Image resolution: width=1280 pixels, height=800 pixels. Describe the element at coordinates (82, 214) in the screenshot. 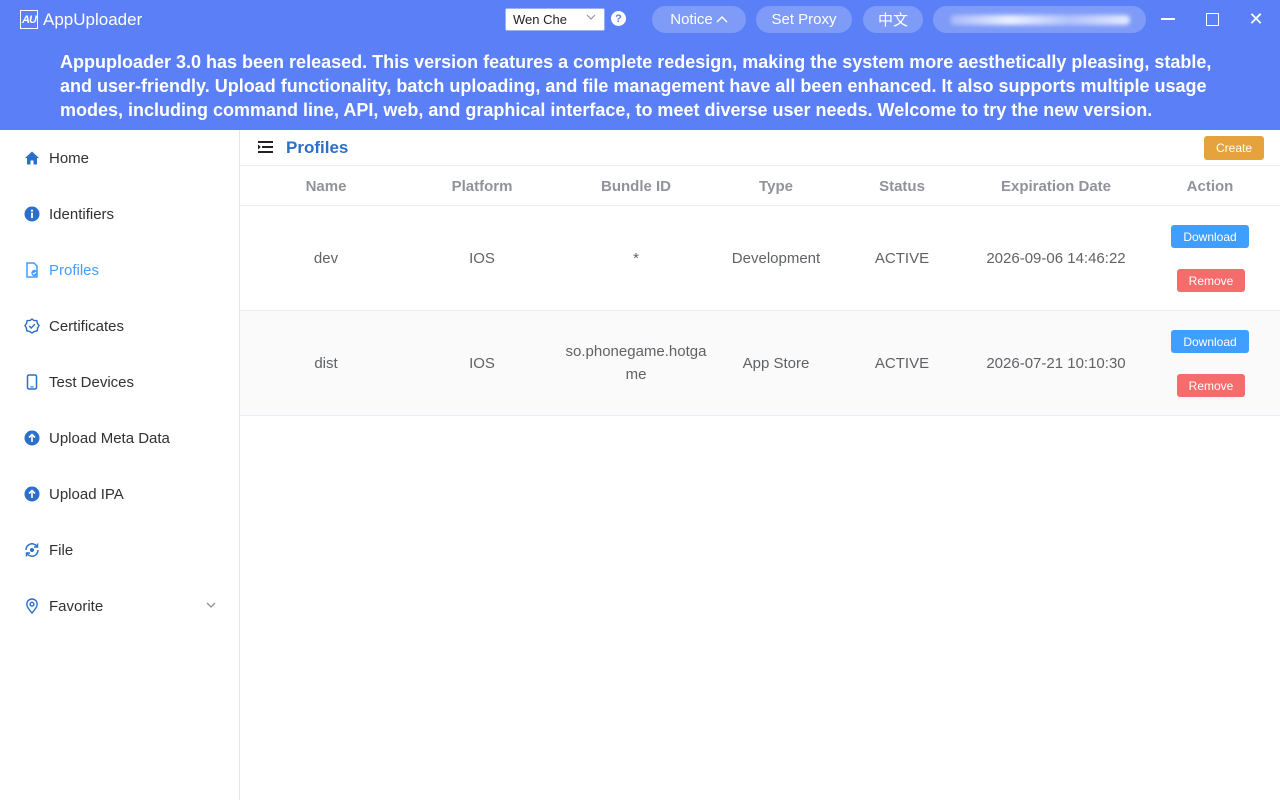

I see `sidebar-item-label: Identifiers` at that location.